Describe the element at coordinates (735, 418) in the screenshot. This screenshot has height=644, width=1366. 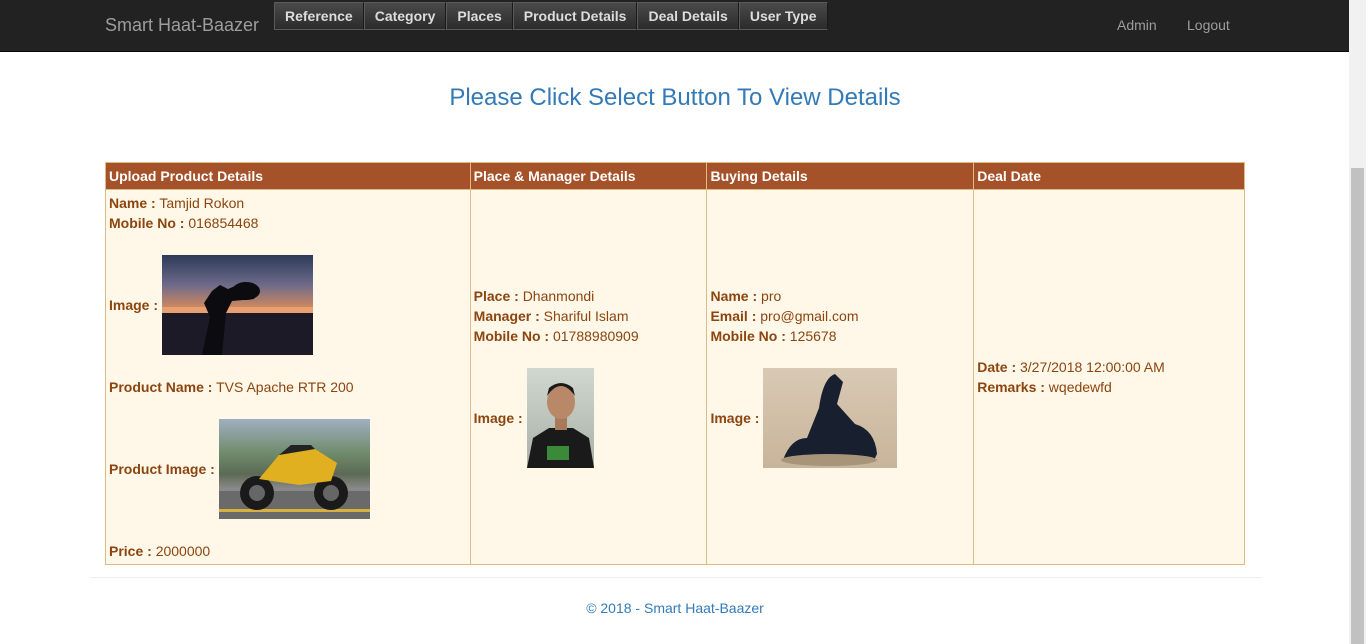
I see `buyer-image-label: Image :` at that location.